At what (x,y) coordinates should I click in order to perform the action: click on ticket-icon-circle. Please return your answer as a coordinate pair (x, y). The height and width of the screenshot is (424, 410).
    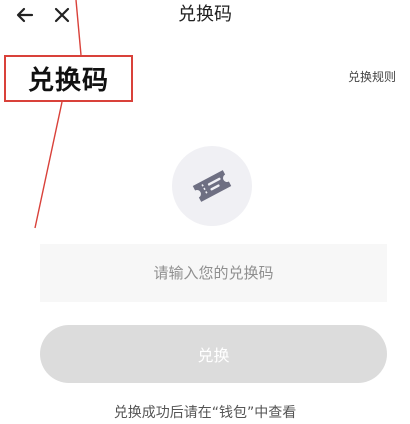
    Looking at the image, I should click on (212, 186).